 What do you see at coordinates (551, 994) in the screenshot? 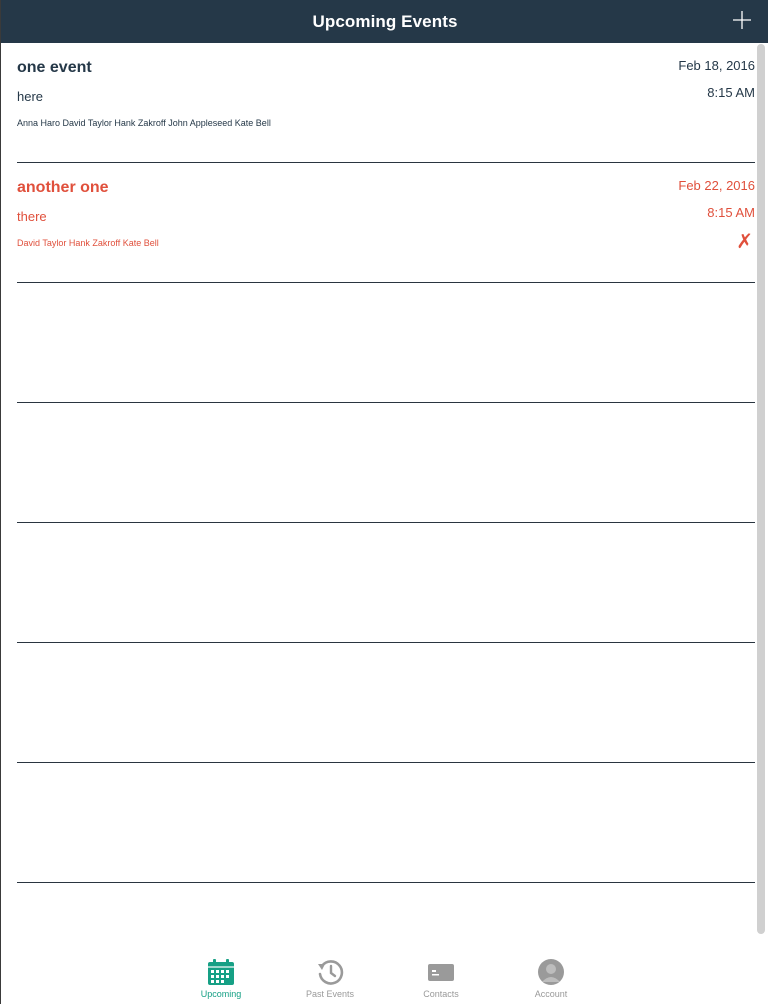
I see `tab-label: Account` at bounding box center [551, 994].